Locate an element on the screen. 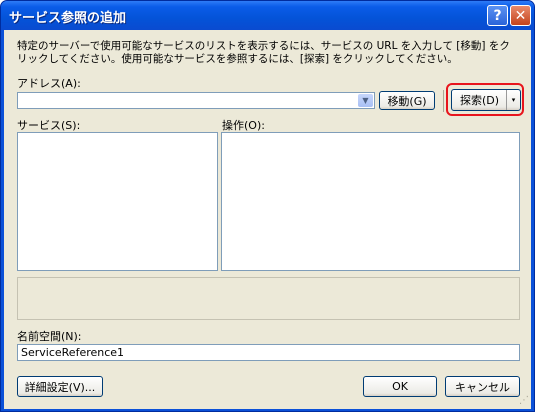  go-button-label: 移動(G) is located at coordinates (407, 101).